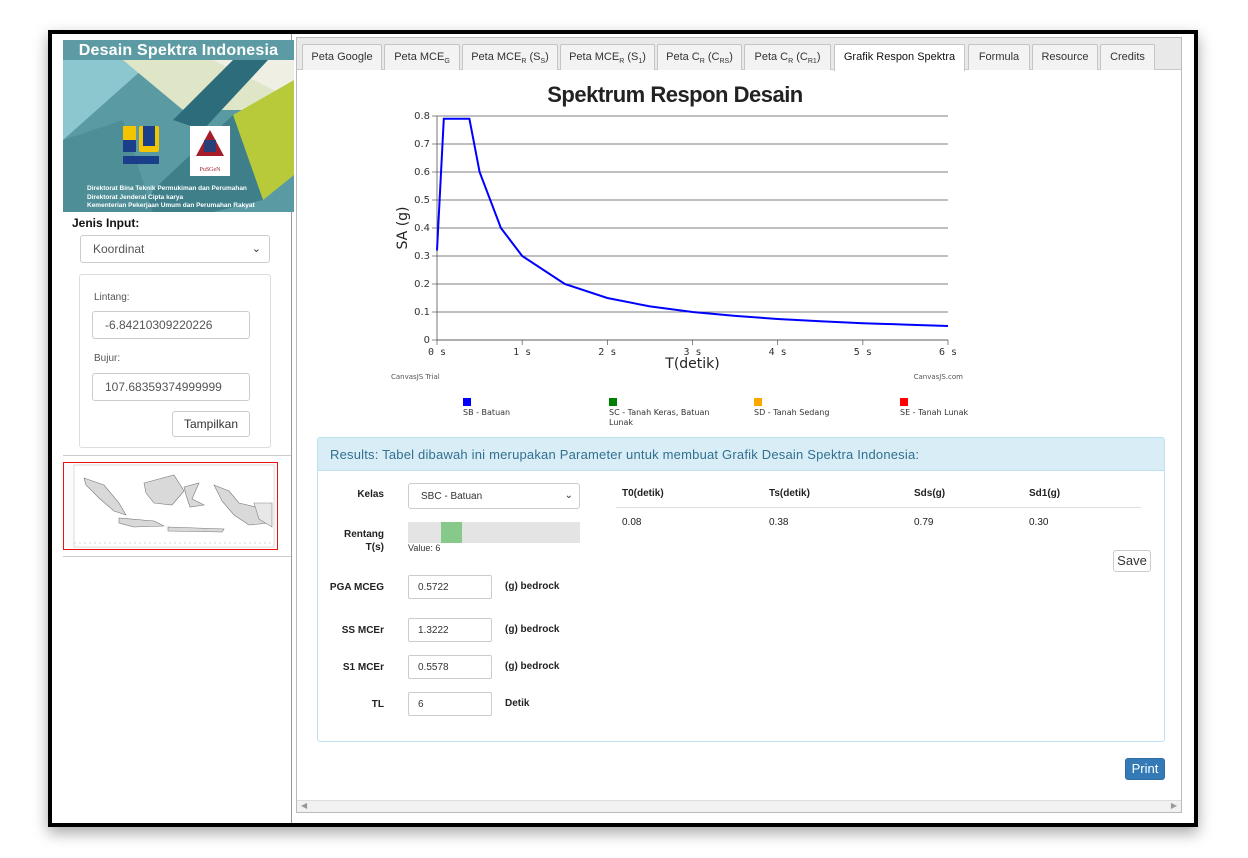 This screenshot has width=1248, height=858. I want to click on tab-resource: Resource, so click(1065, 57).